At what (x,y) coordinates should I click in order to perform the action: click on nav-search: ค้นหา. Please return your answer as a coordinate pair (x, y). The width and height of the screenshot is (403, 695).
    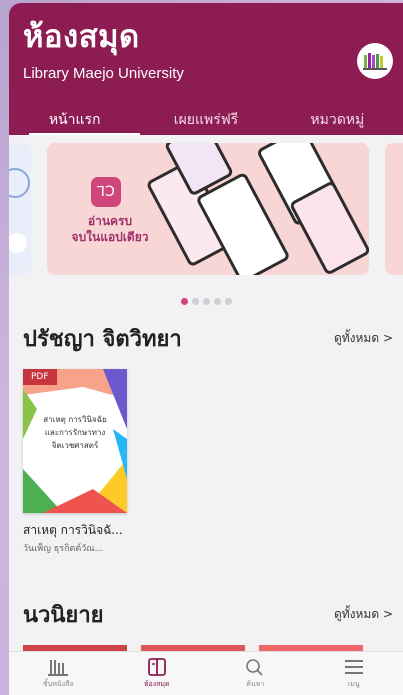
    Looking at the image, I should click on (255, 673).